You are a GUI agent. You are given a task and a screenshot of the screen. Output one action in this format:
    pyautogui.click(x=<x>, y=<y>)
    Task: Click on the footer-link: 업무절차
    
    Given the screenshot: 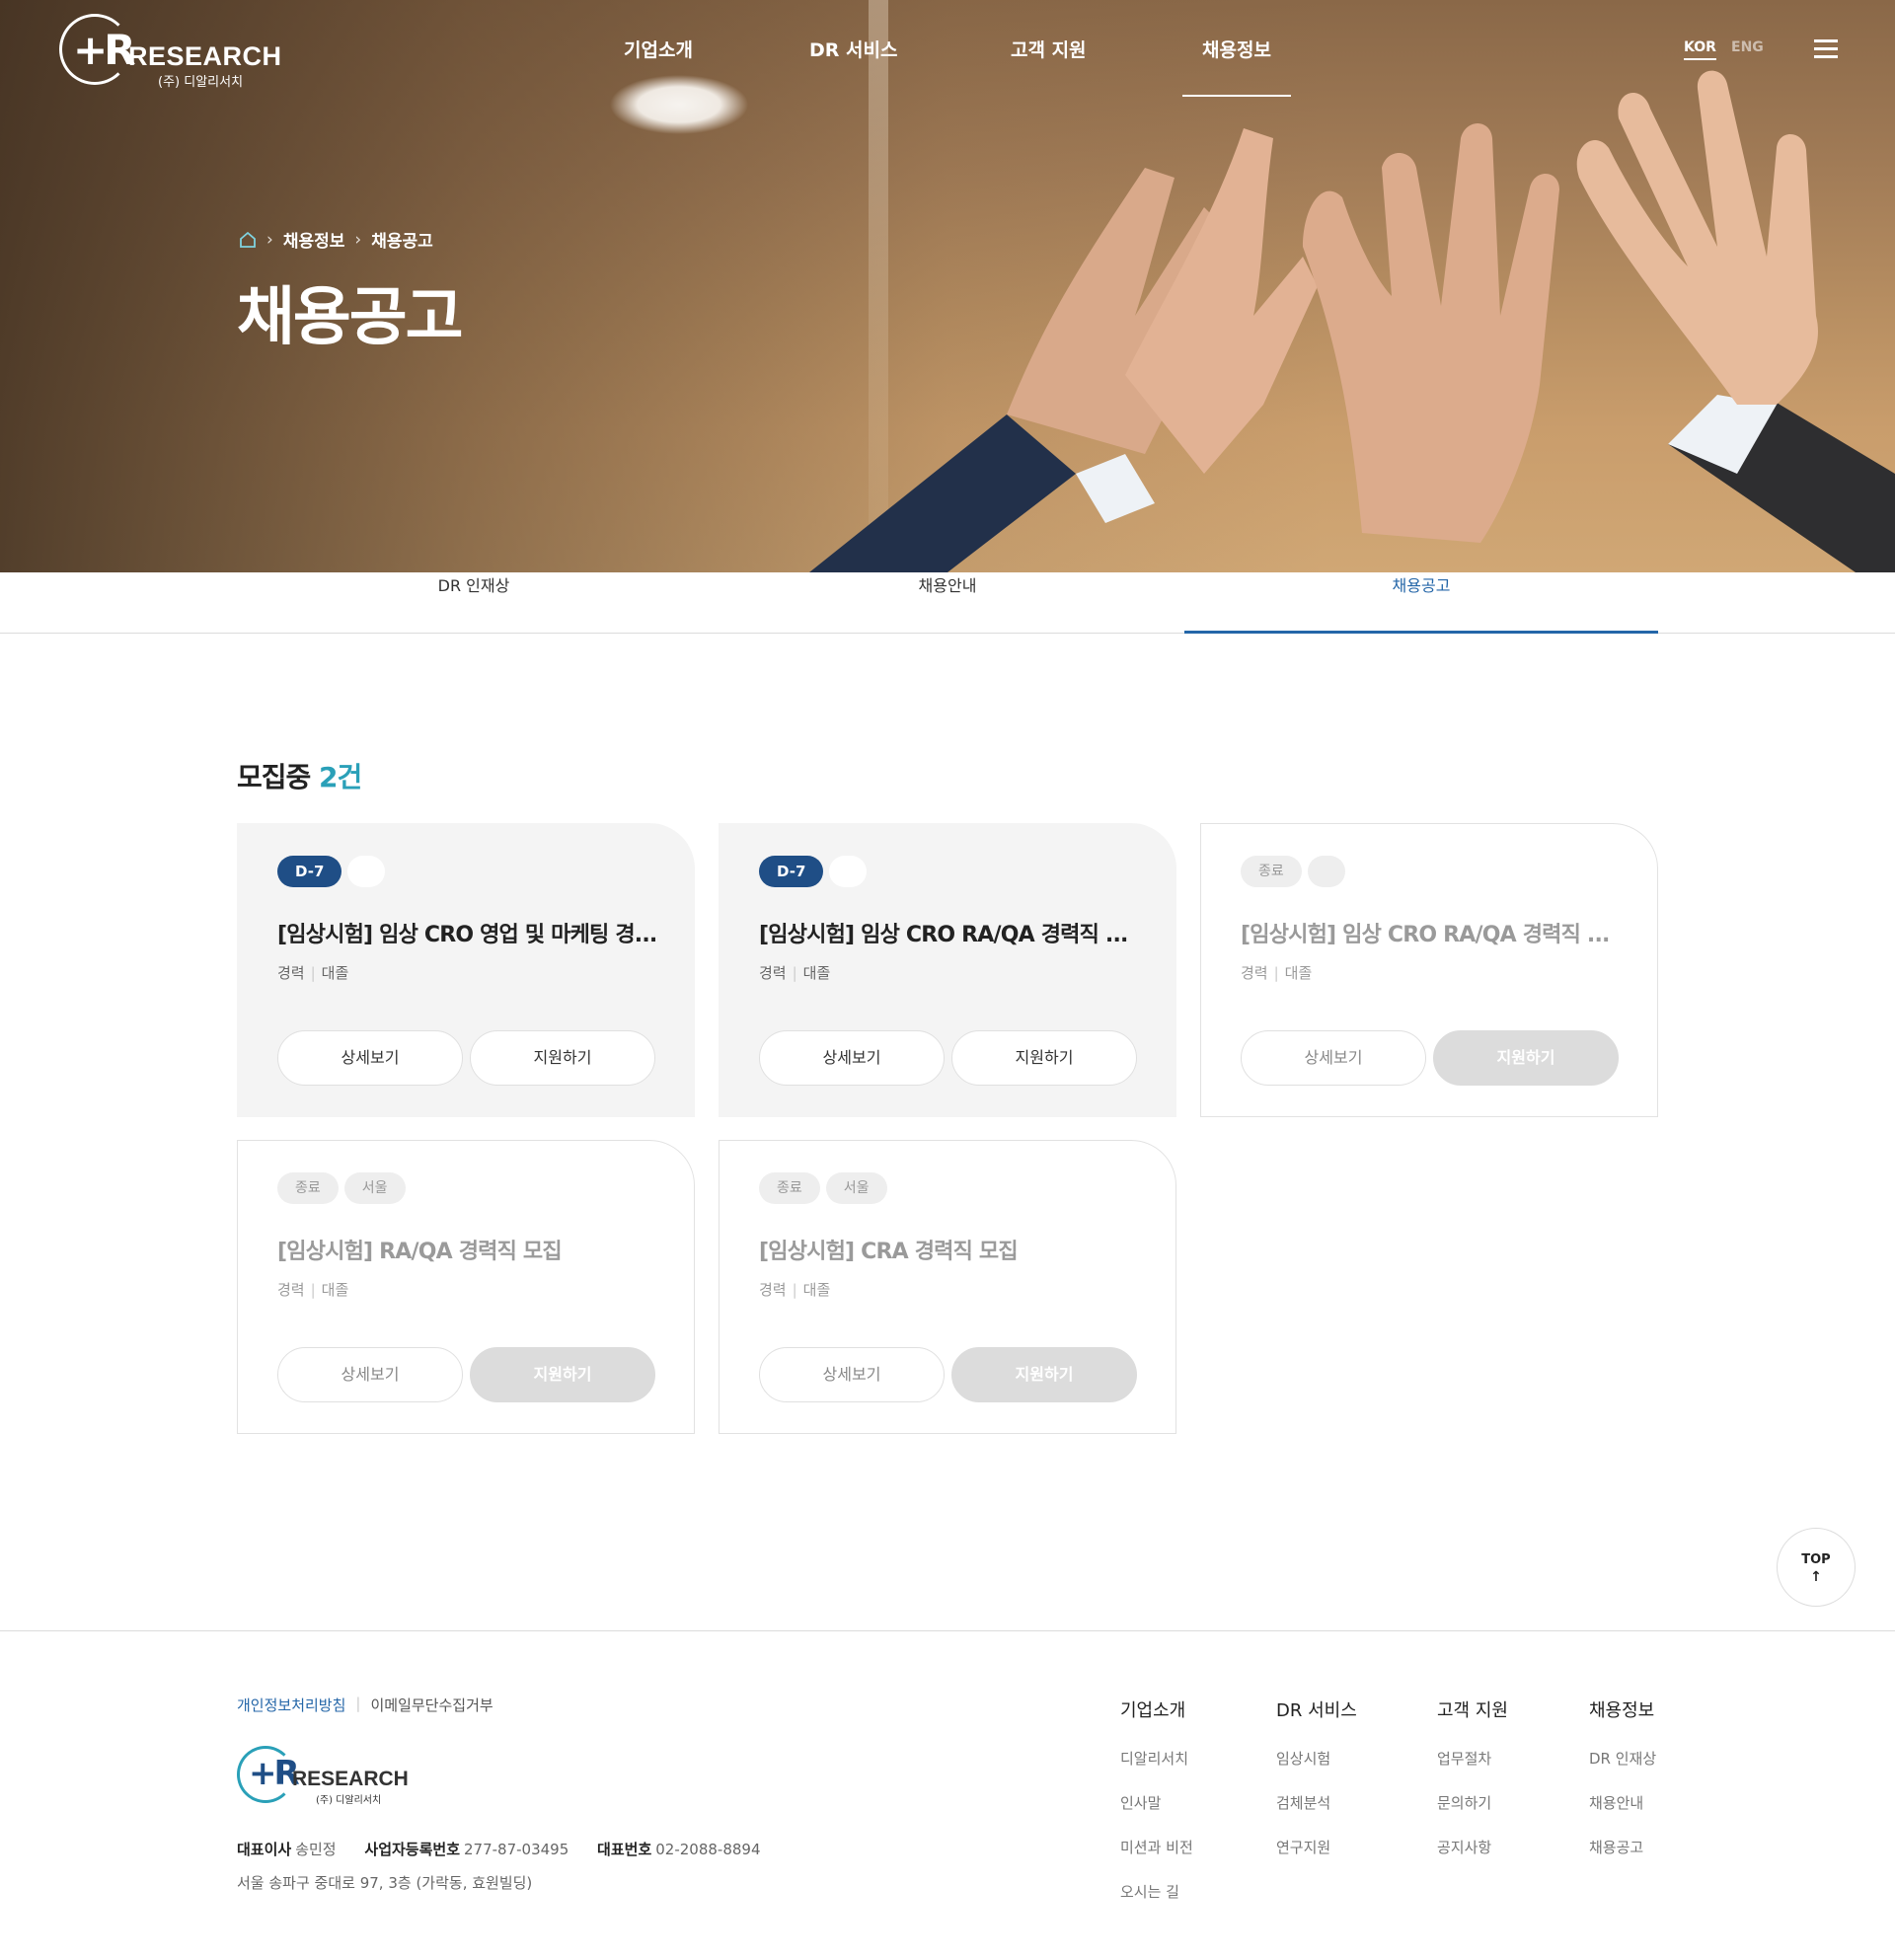 What is the action you would take?
    pyautogui.click(x=1472, y=1758)
    